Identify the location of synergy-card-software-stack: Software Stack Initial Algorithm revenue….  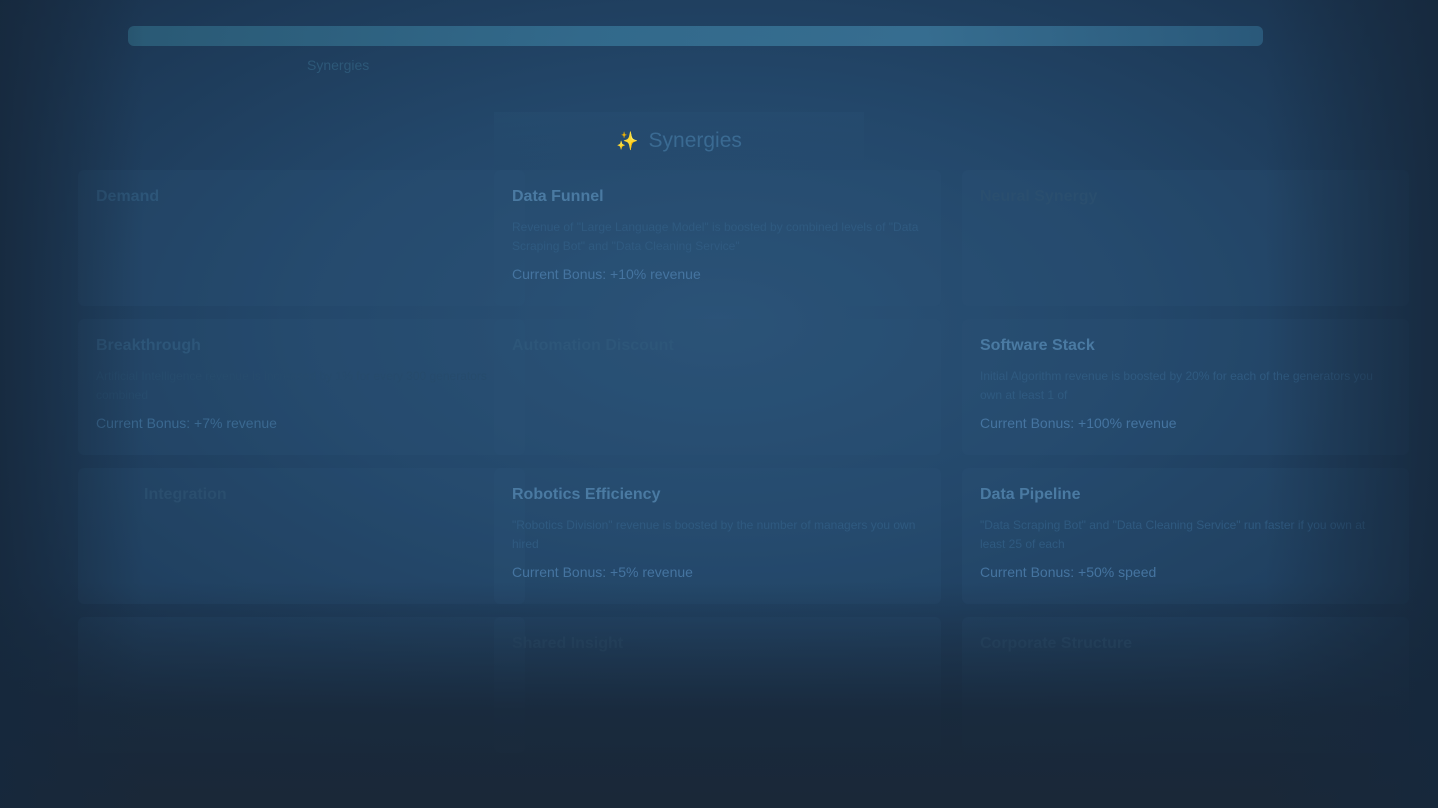
(1185, 387).